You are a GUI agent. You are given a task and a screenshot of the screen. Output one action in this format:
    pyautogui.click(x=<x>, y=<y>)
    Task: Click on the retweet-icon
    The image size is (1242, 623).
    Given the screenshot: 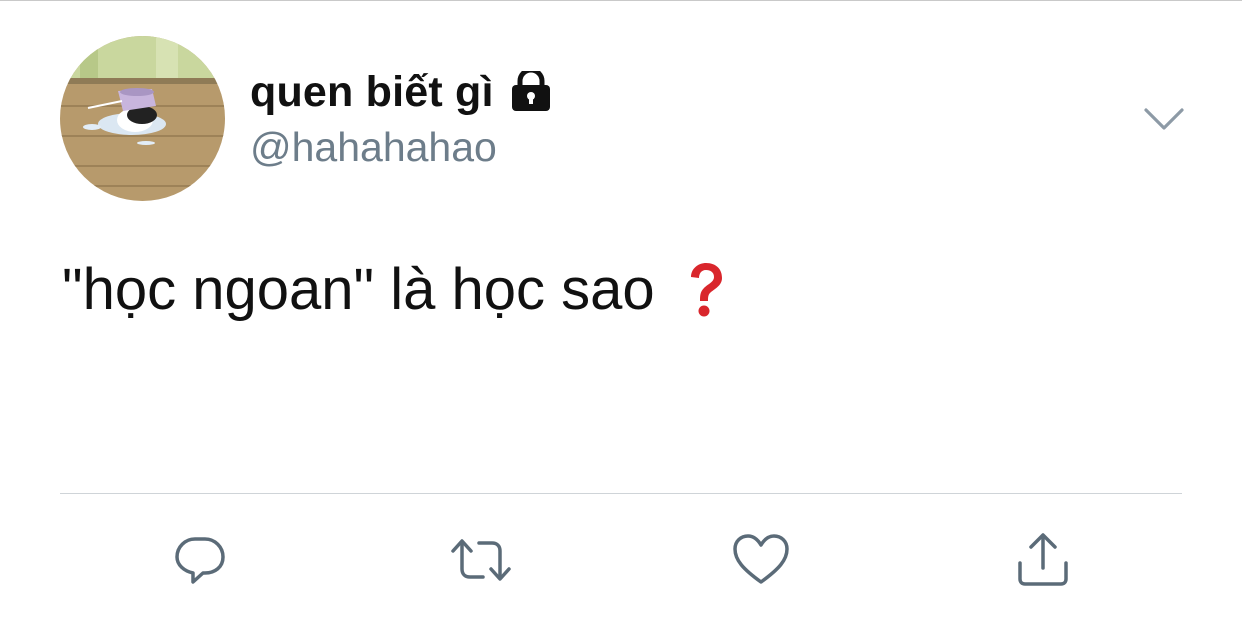 What is the action you would take?
    pyautogui.click(x=481, y=560)
    